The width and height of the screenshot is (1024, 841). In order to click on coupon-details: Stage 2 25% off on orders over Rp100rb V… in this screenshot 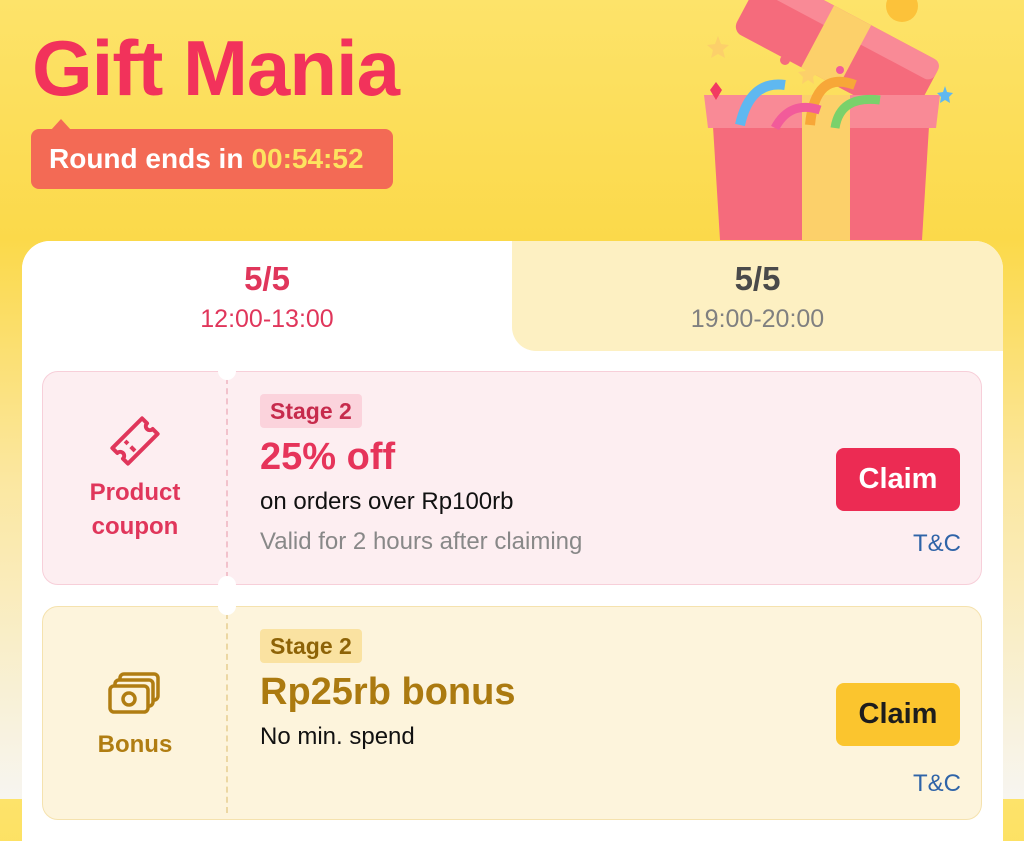, I will do `click(421, 476)`.